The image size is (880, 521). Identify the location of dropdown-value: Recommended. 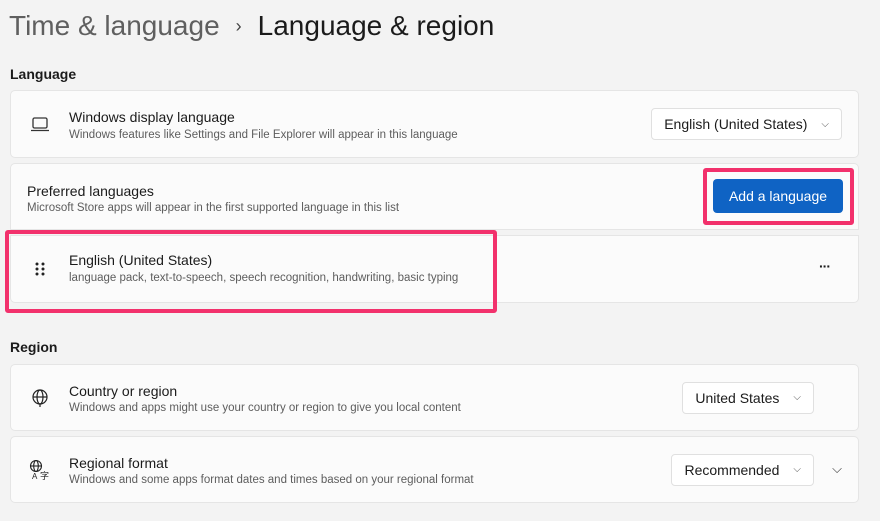
(732, 469).